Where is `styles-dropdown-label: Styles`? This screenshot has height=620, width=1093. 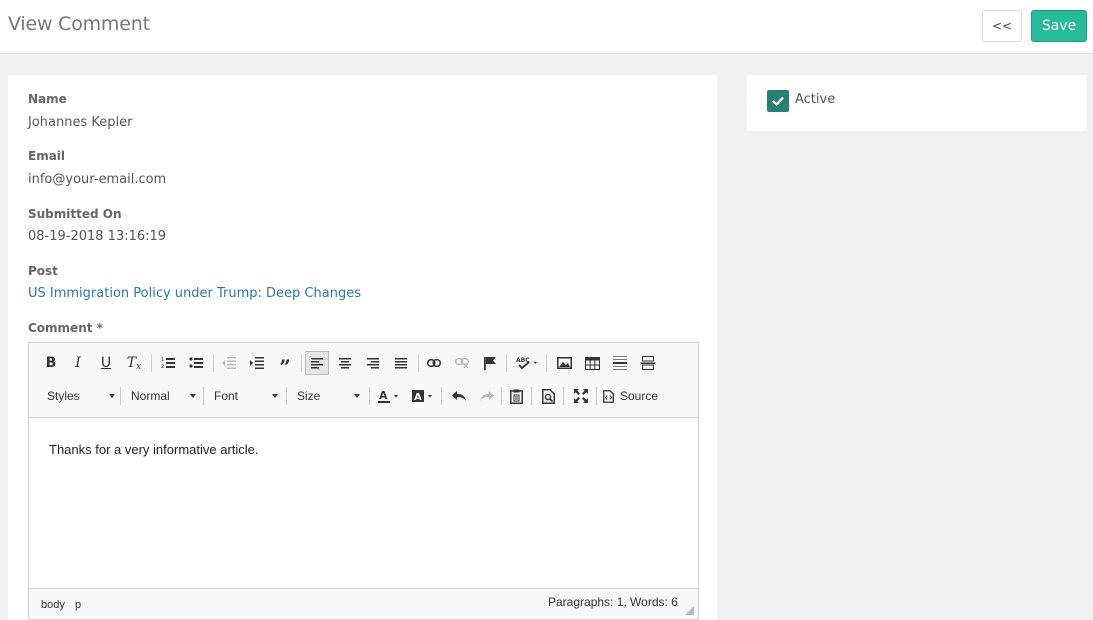
styles-dropdown-label: Styles is located at coordinates (63, 396).